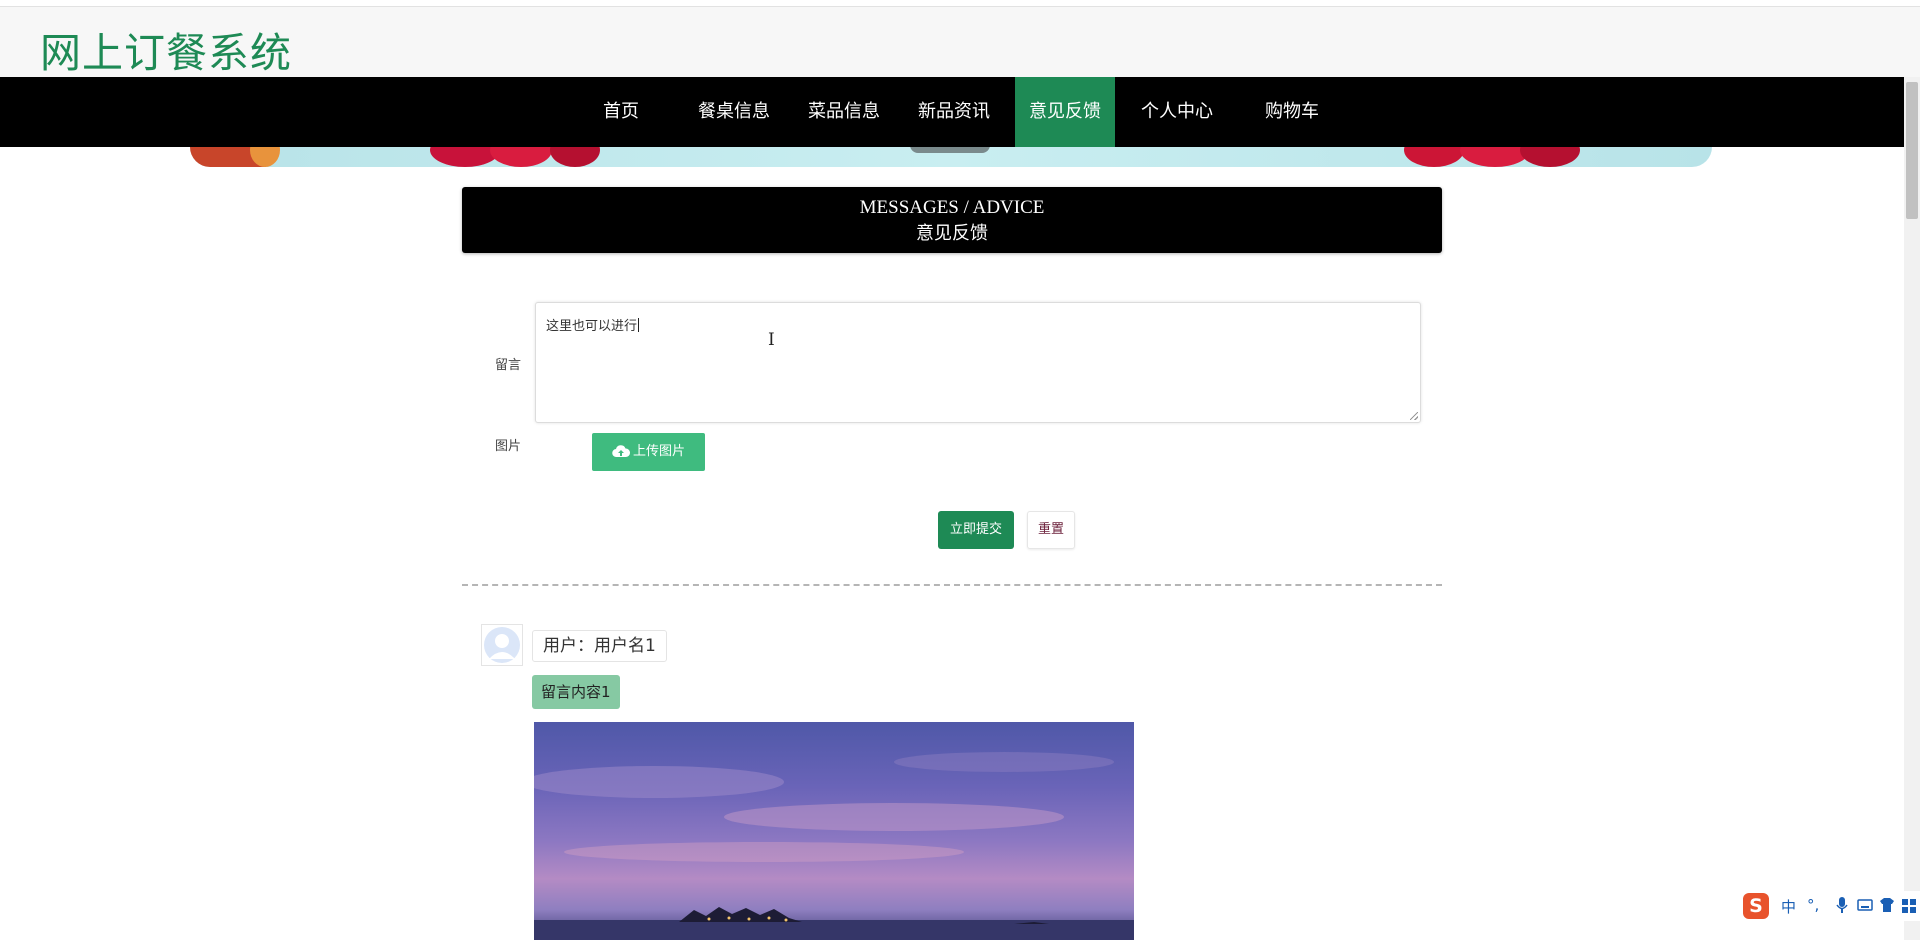  Describe the element at coordinates (952, 207) in the screenshot. I see `section-title-en: MESSAGES / ADVICE` at that location.